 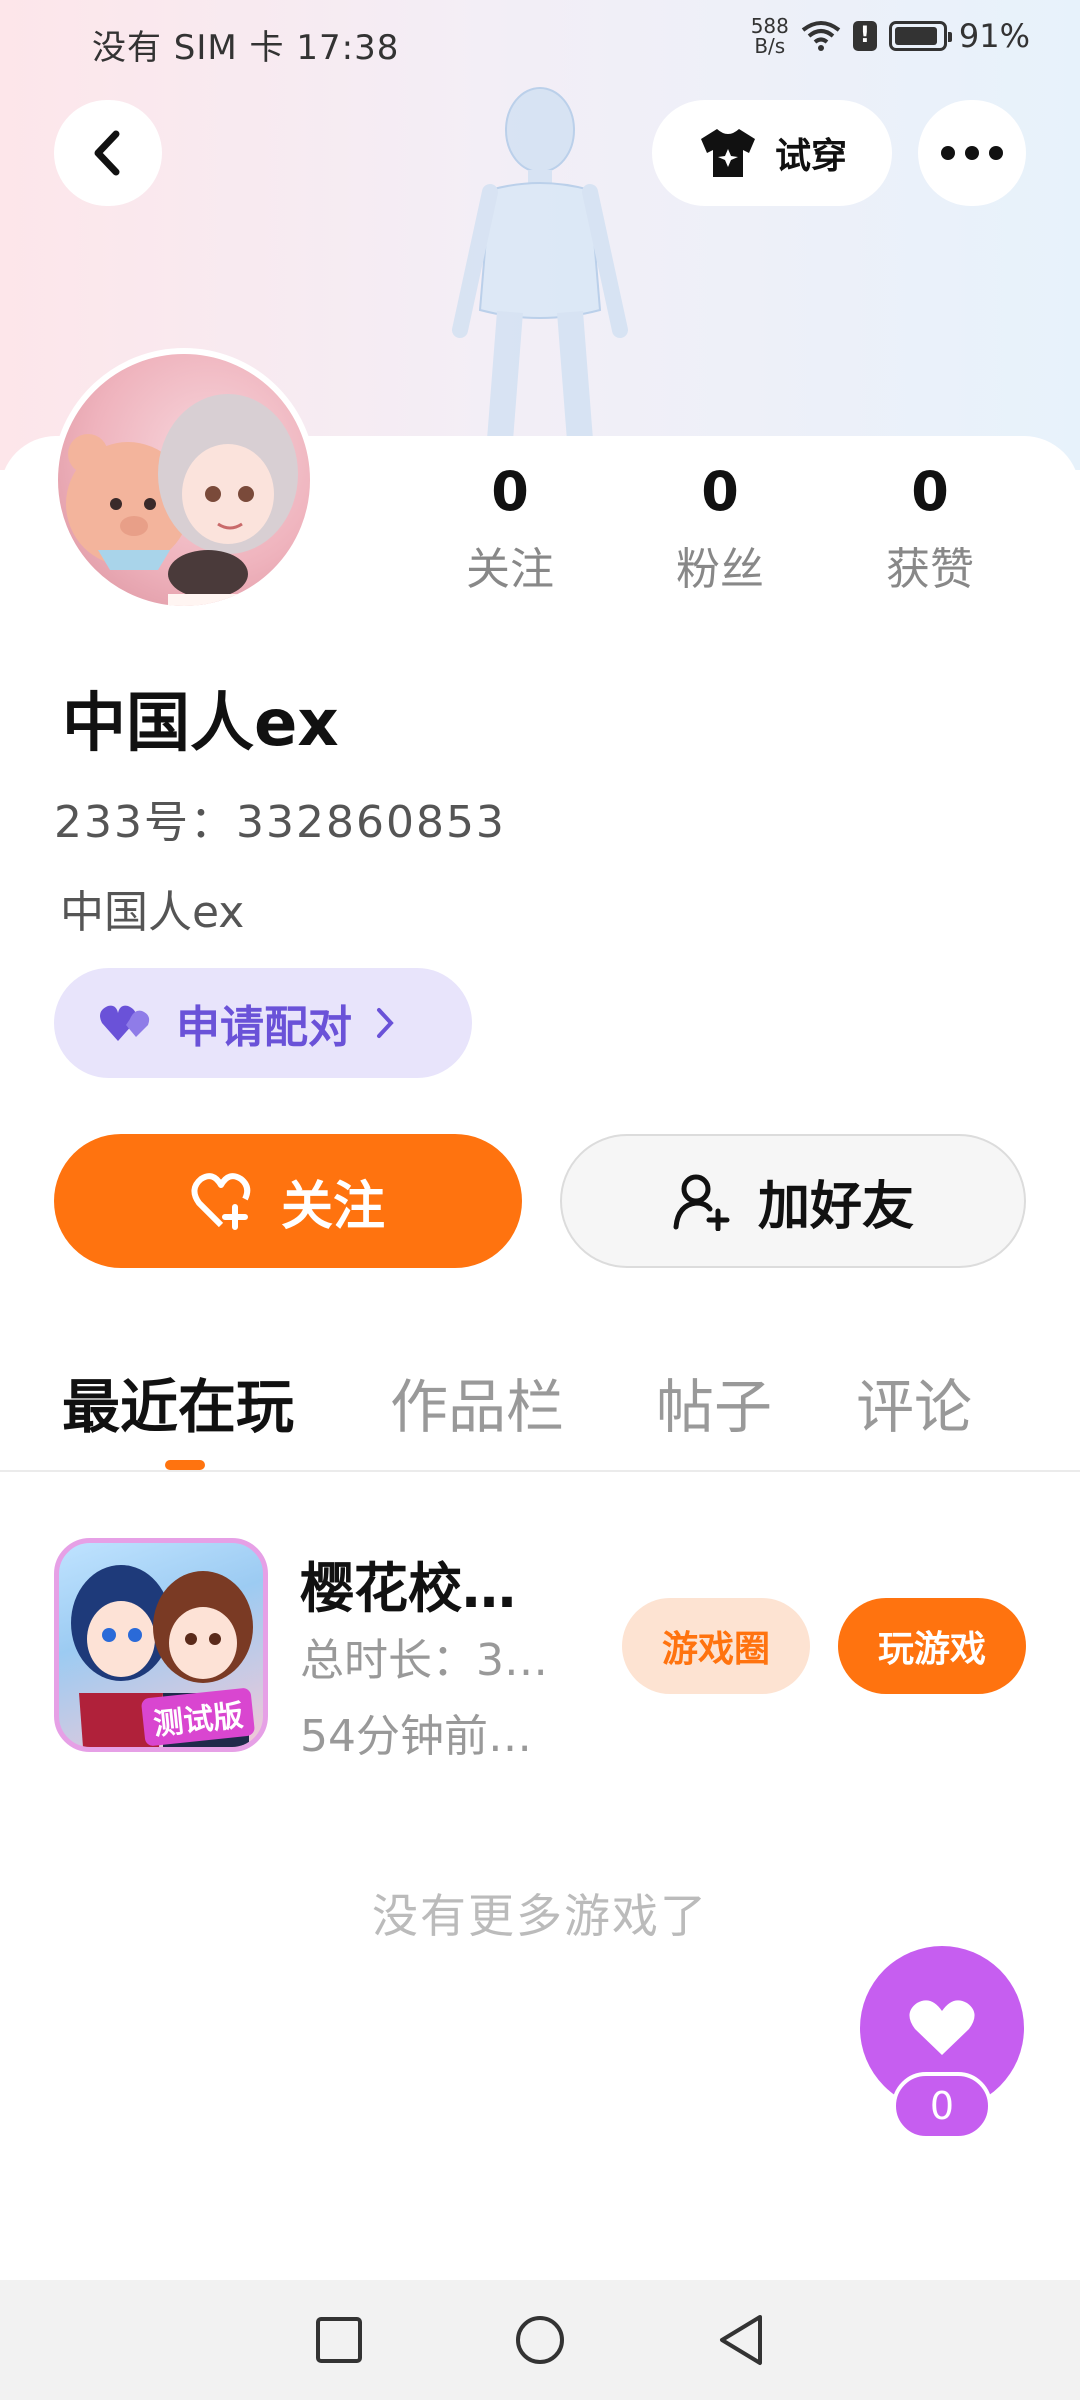 What do you see at coordinates (221, 1201) in the screenshot?
I see `heart-plus-icon` at bounding box center [221, 1201].